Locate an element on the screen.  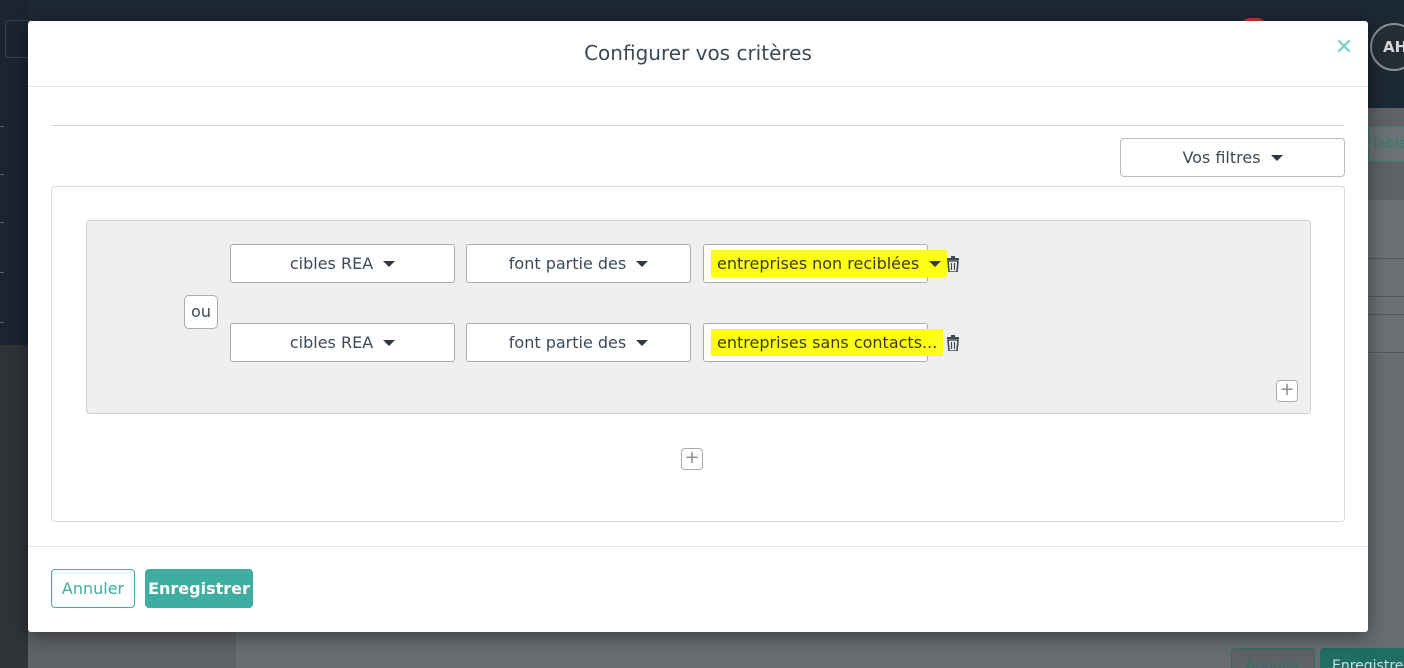
app-table-rows is located at coordinates (1386, 277).